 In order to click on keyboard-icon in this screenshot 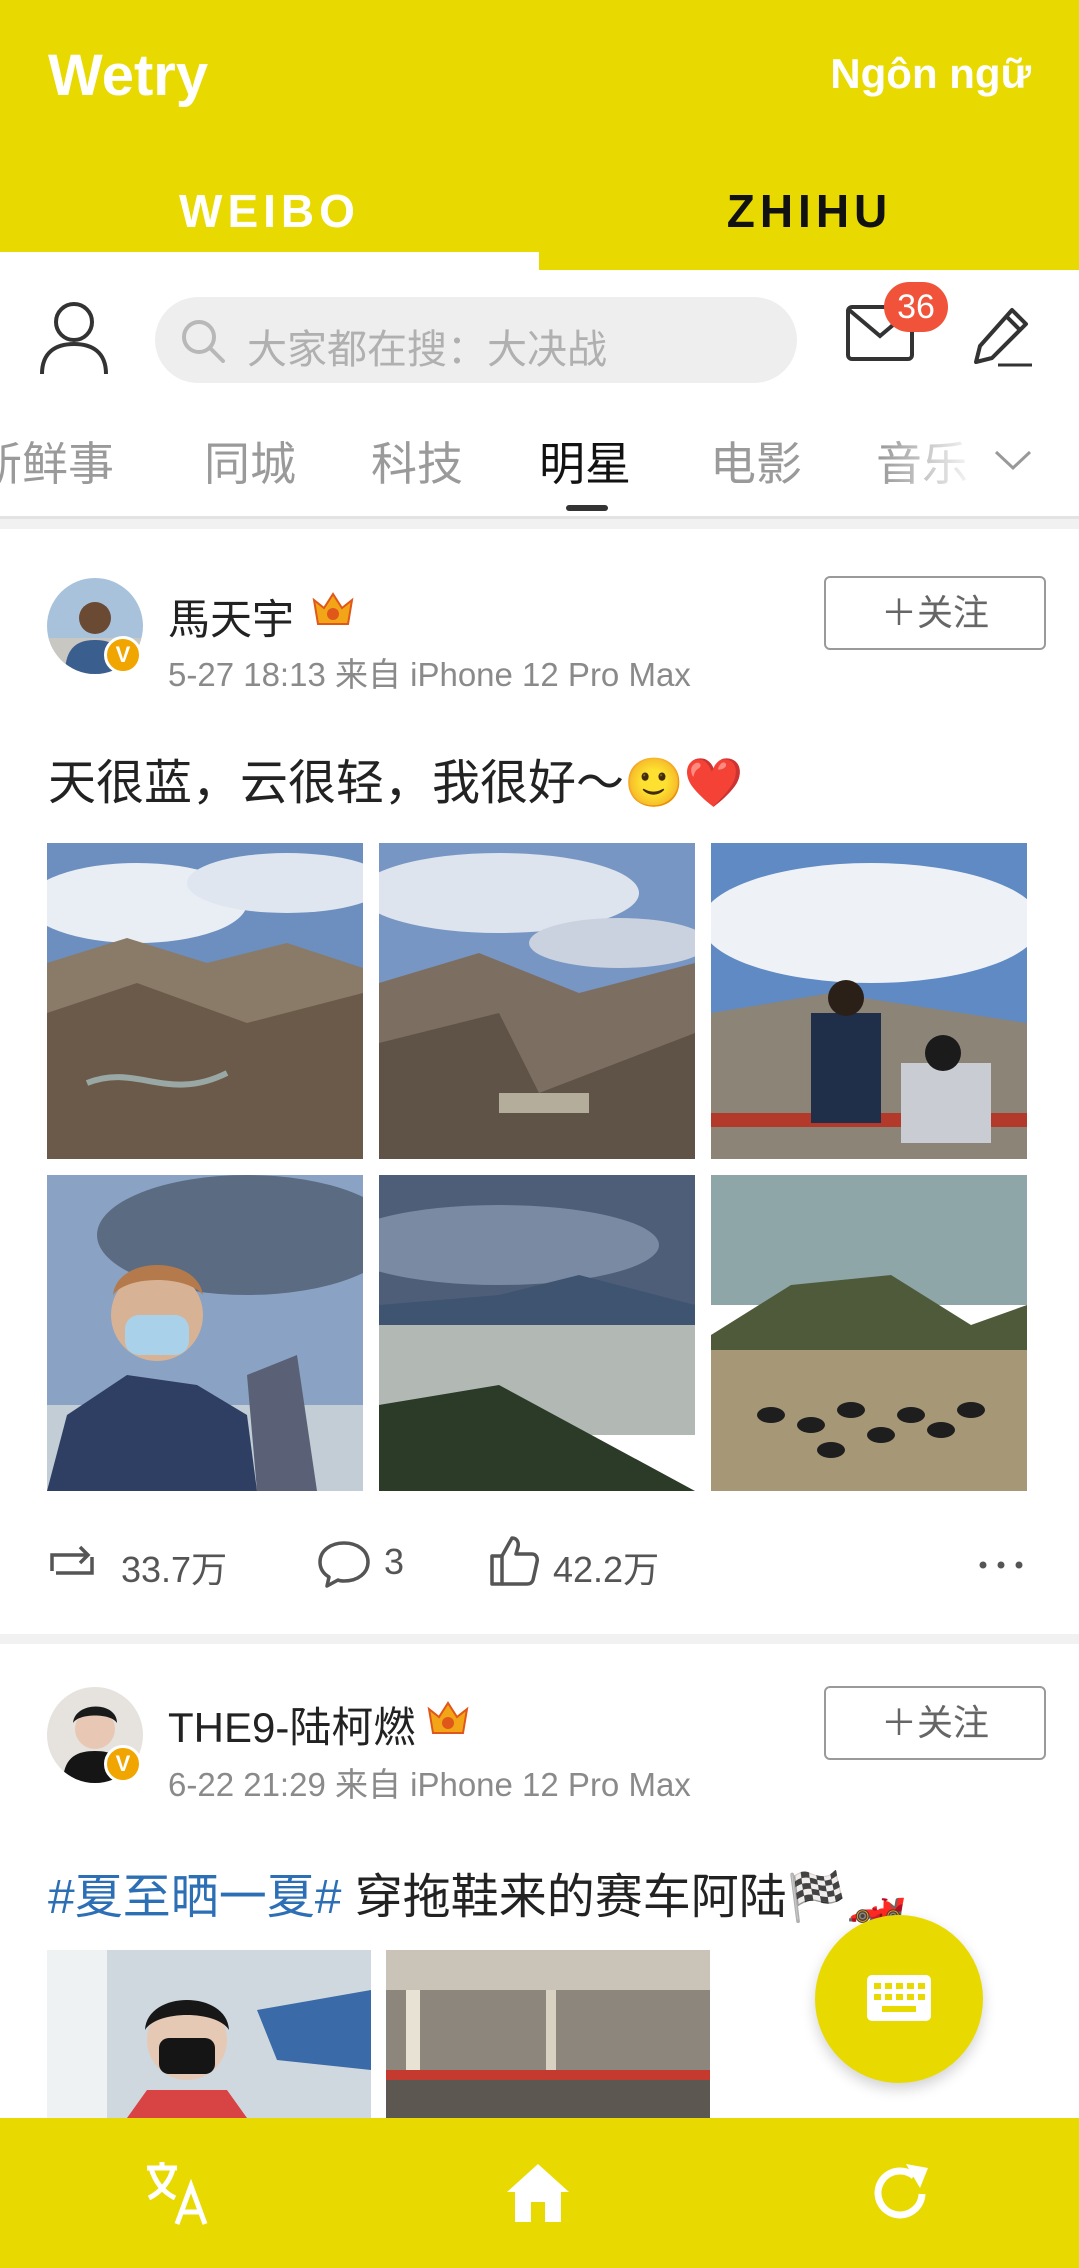, I will do `click(899, 1998)`.